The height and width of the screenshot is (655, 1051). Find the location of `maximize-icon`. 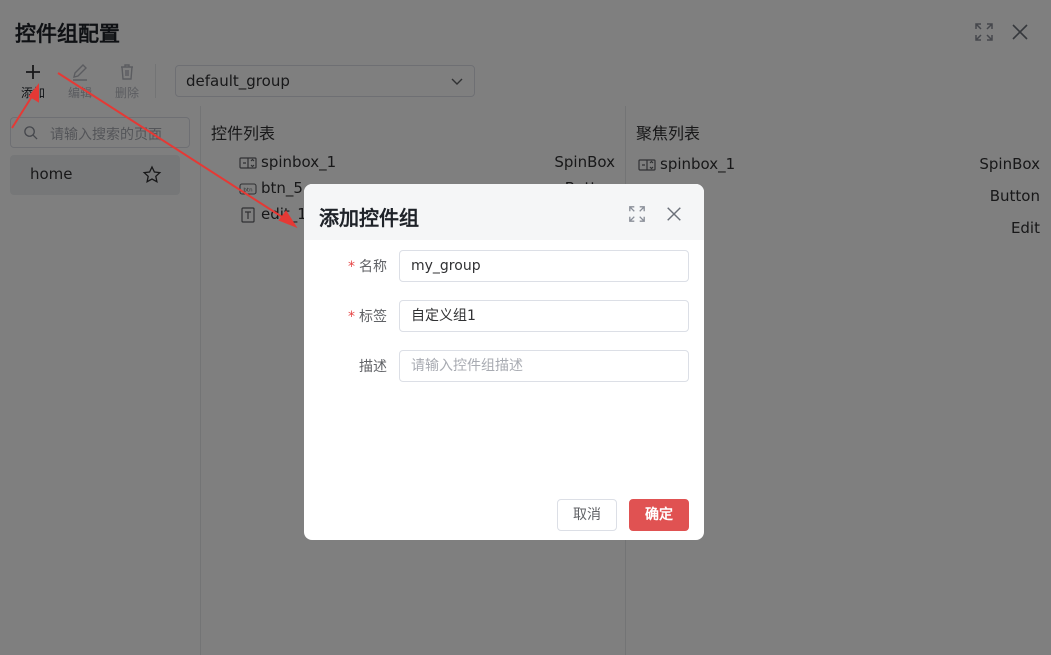

maximize-icon is located at coordinates (637, 214).